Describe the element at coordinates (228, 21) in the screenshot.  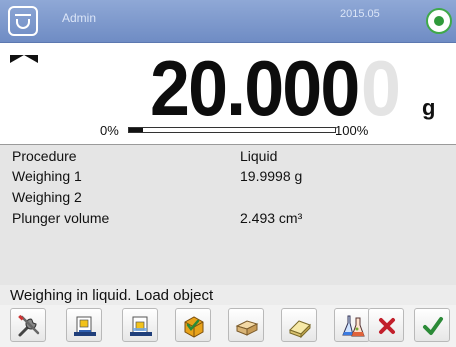
I see `top-bar: Admin 2015.05` at that location.